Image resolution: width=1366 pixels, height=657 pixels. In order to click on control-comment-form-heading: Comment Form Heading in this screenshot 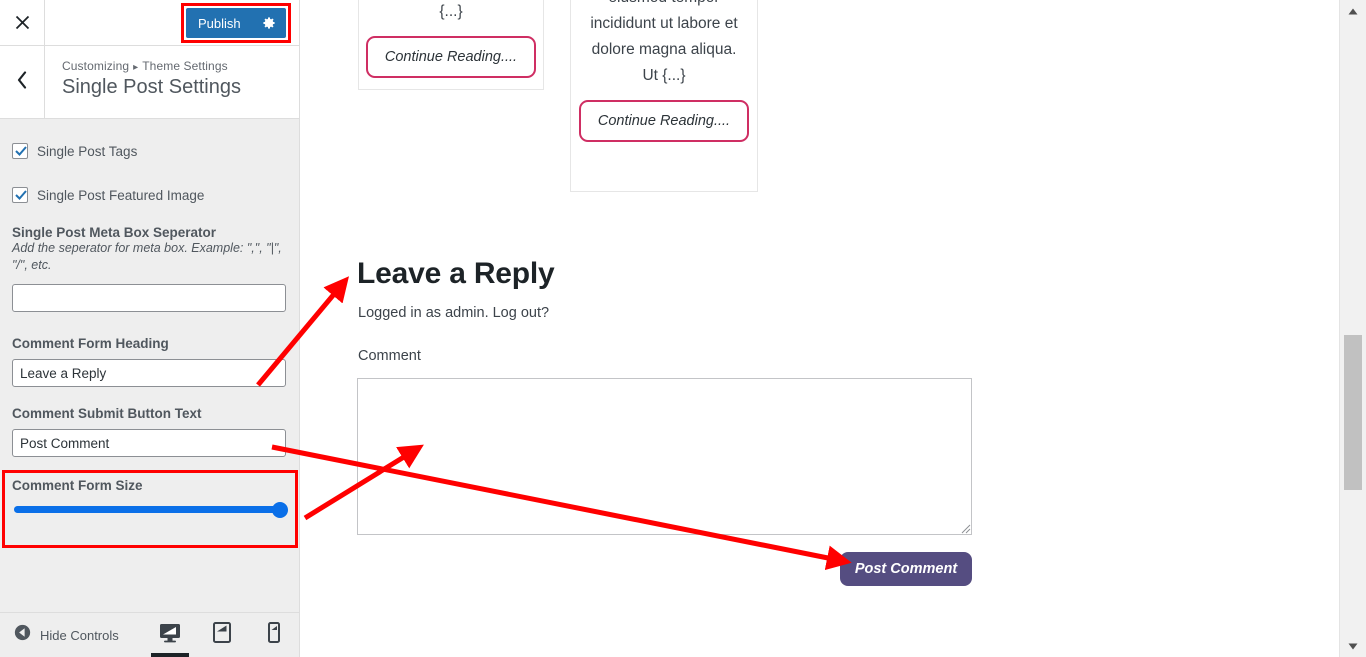, I will do `click(149, 361)`.